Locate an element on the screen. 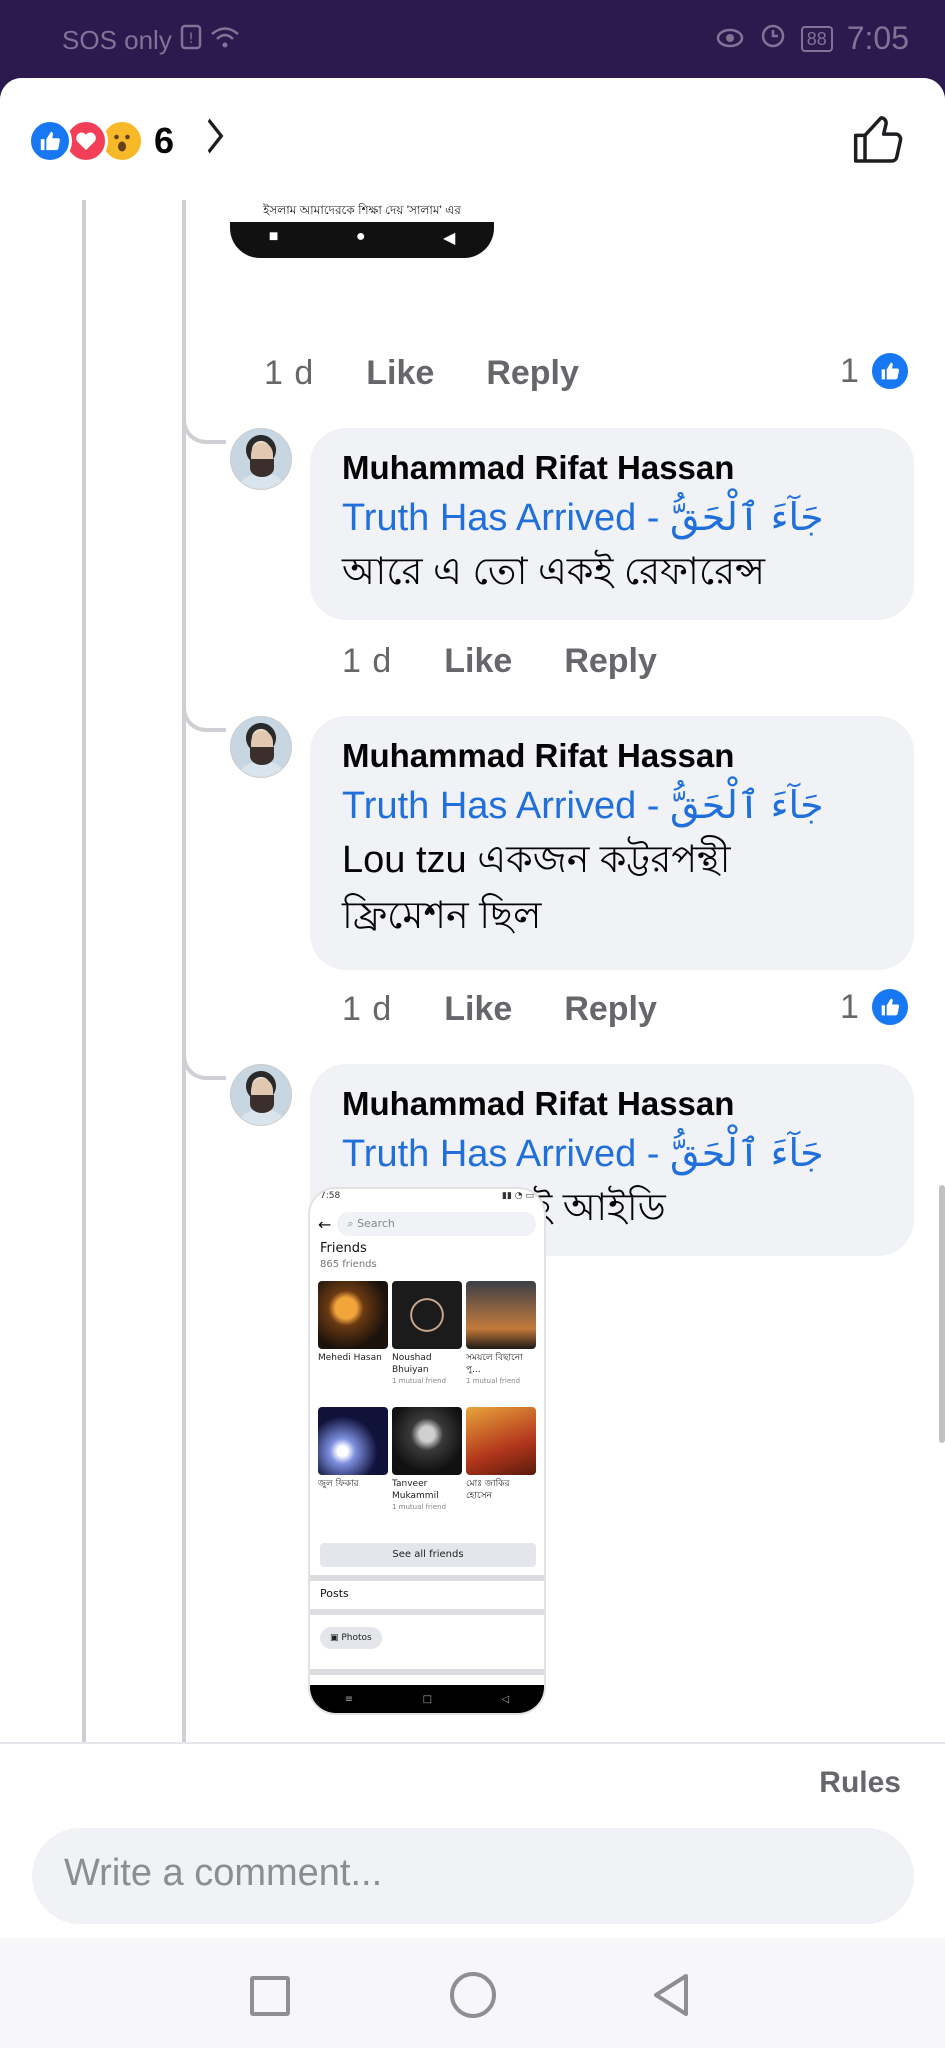 This screenshot has height=2048, width=945. friends-count: 865 friends is located at coordinates (348, 1264).